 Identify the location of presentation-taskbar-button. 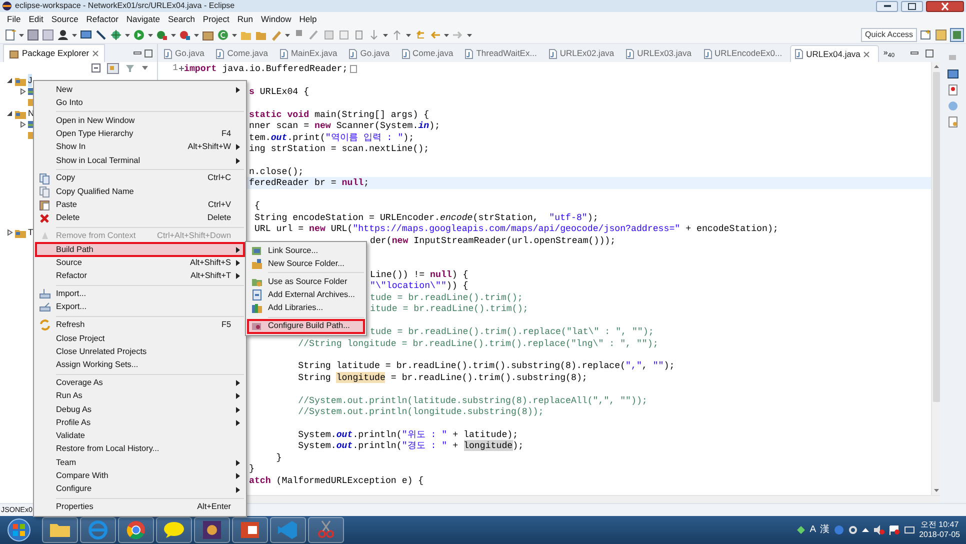
(250, 530).